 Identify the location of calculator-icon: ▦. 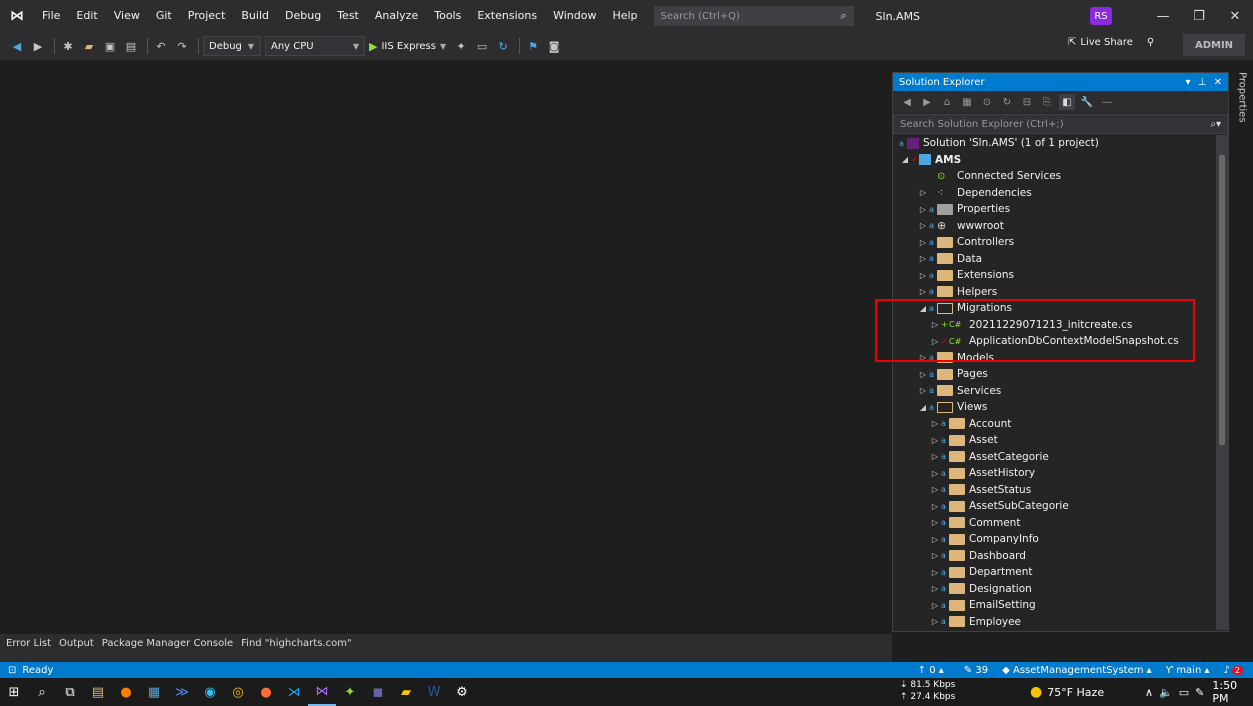
(154, 692).